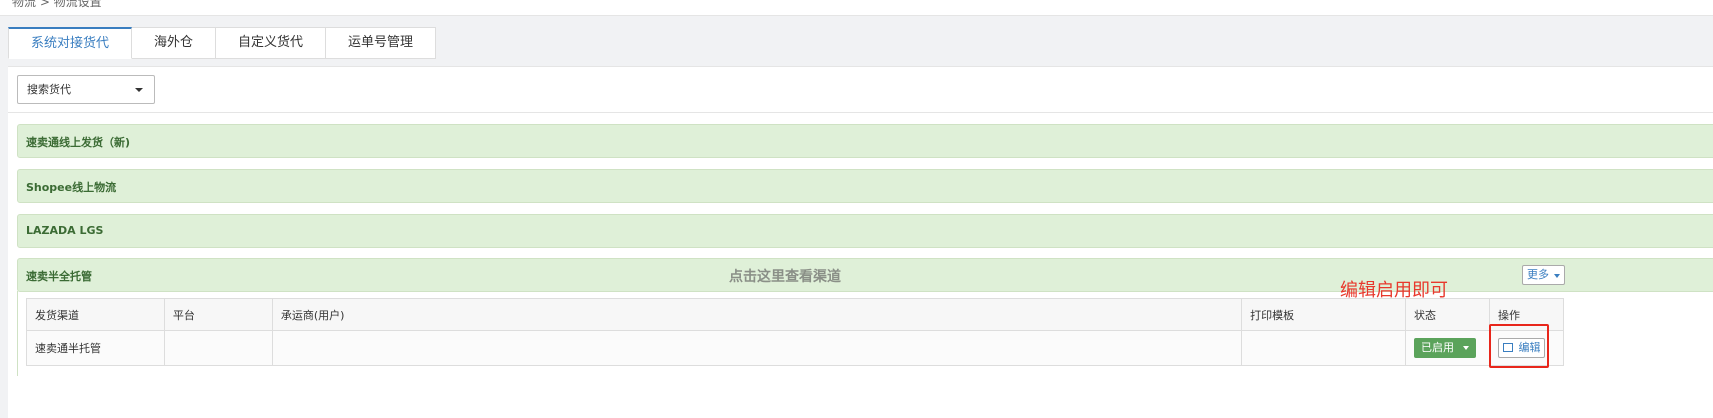  Describe the element at coordinates (1394, 290) in the screenshot. I see `annotation-text: 编辑启用即可` at that location.